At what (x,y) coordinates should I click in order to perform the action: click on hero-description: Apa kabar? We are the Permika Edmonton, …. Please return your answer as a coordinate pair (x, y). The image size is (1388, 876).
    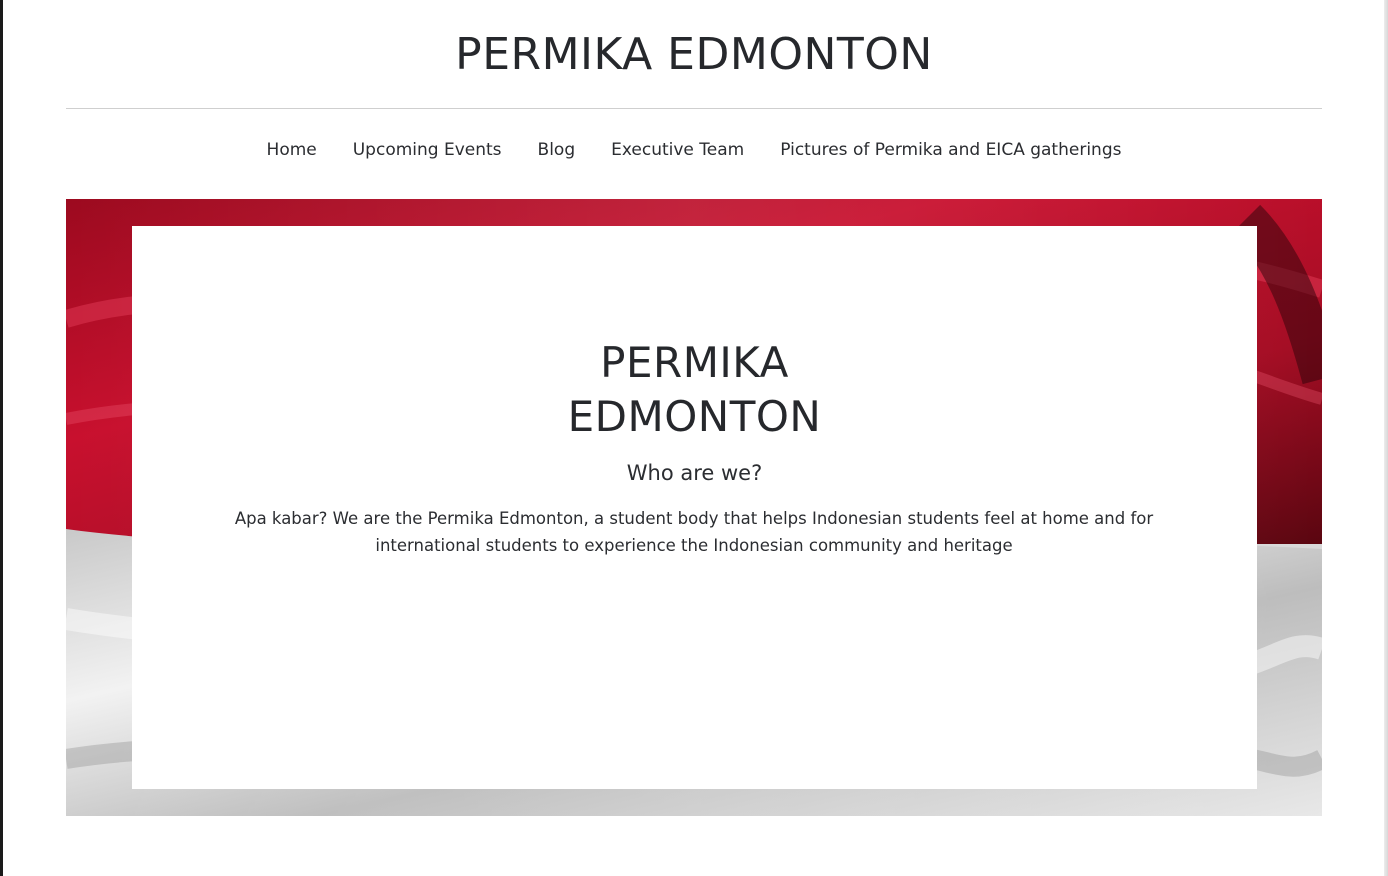
    Looking at the image, I should click on (694, 532).